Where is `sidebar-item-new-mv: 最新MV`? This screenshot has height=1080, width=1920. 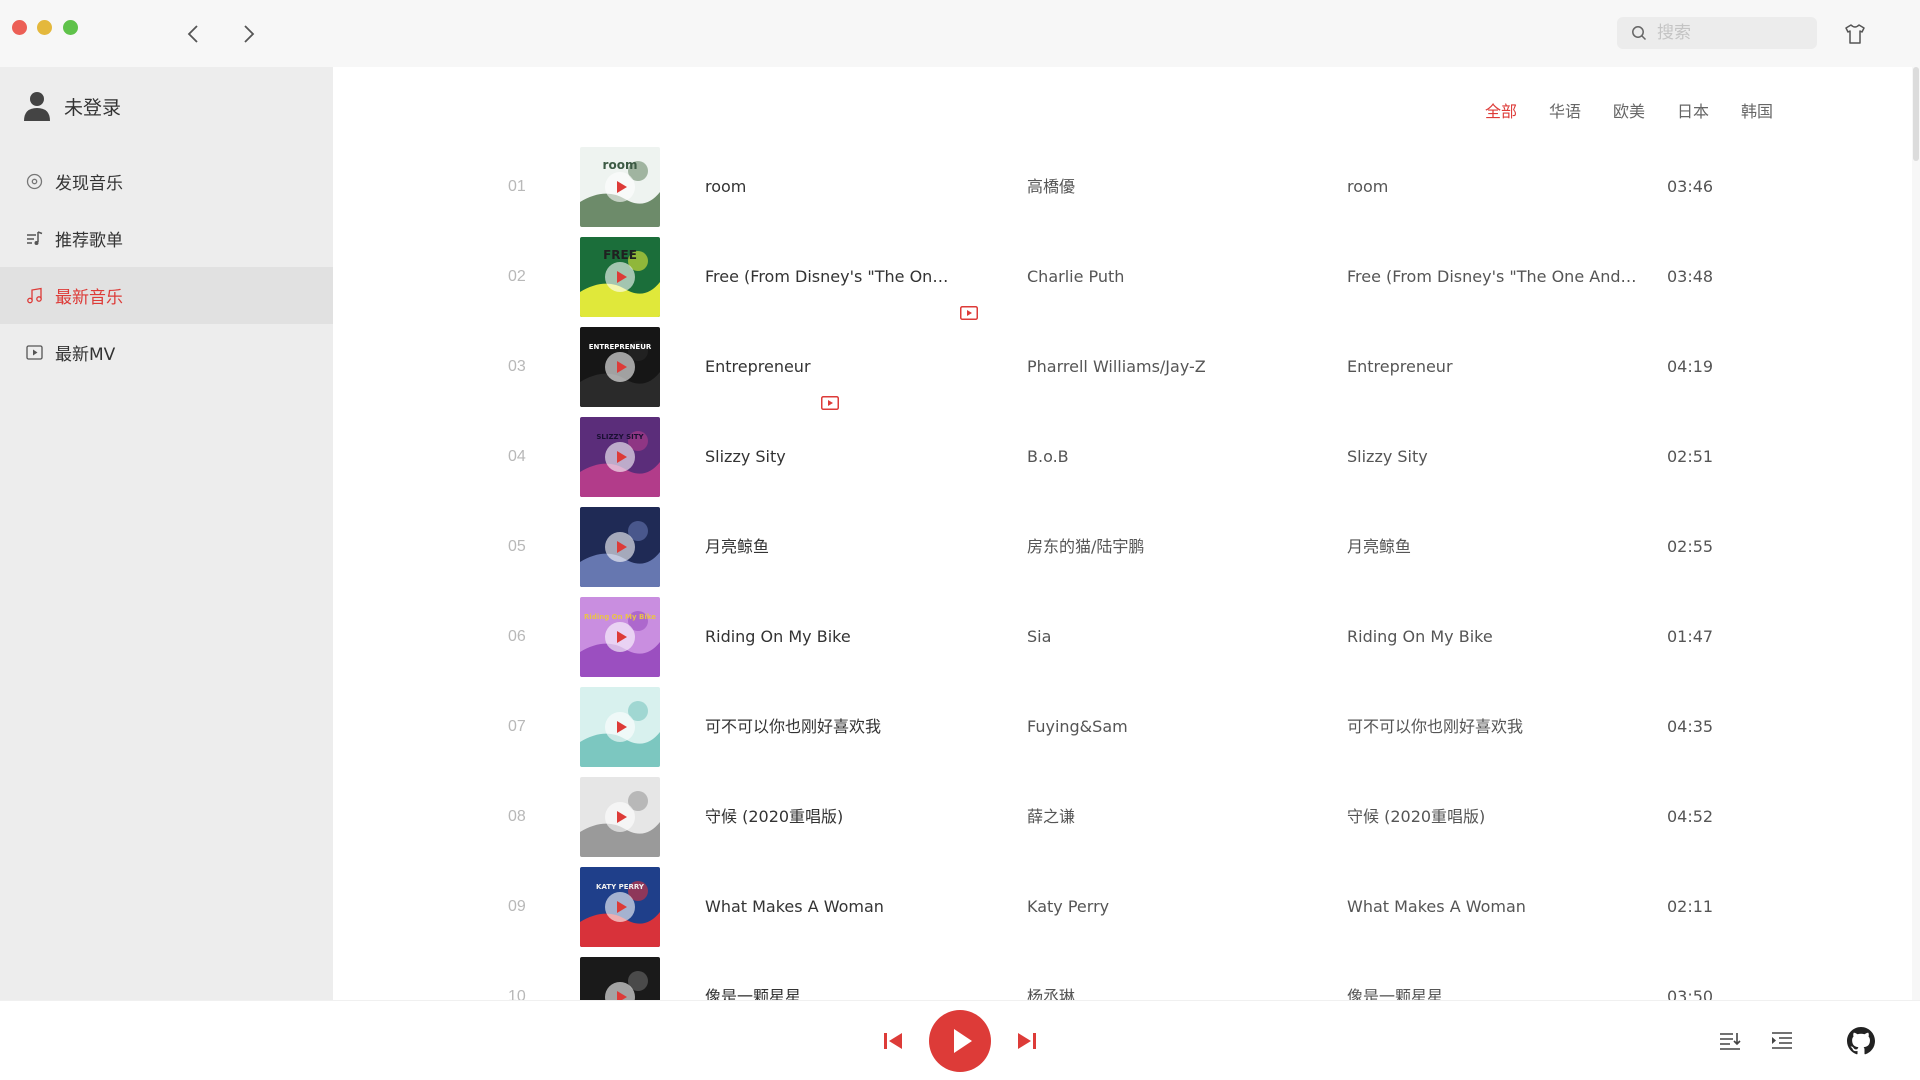
sidebar-item-new-mv: 最新MV is located at coordinates (166, 352).